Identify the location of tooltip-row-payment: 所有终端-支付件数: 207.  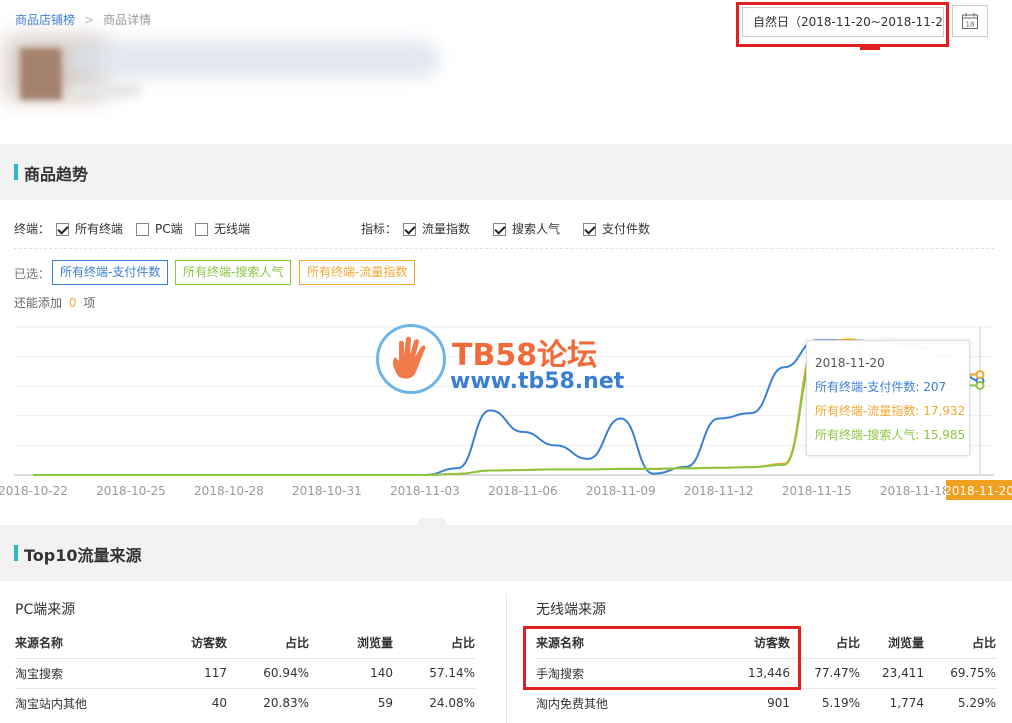
(881, 387).